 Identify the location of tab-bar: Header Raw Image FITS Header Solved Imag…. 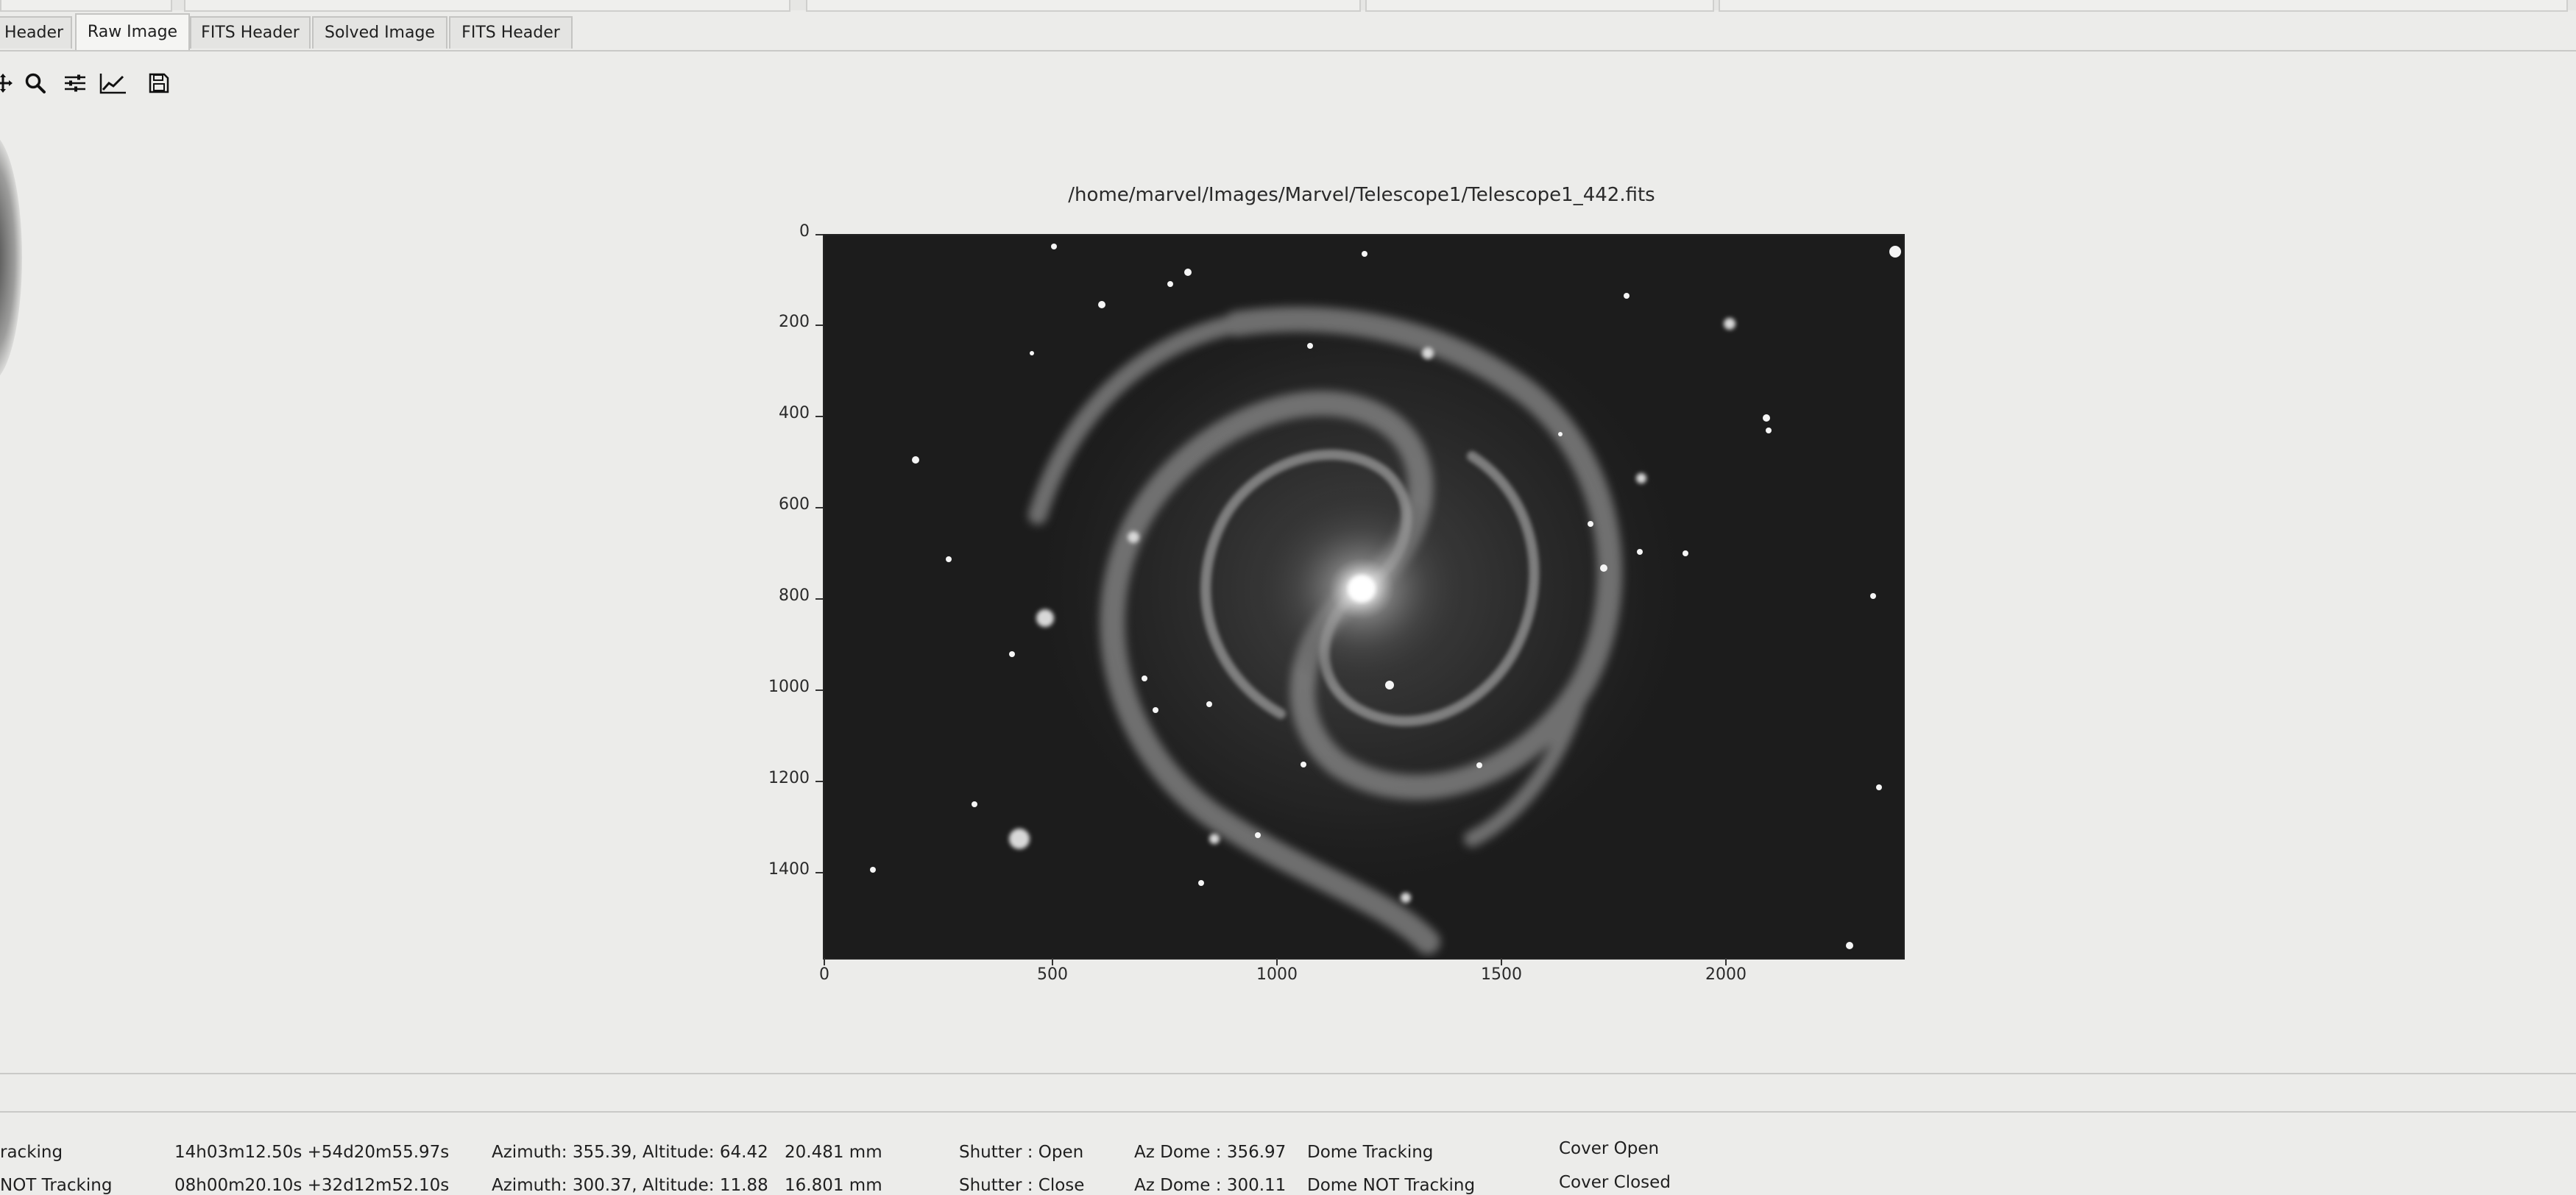
(1288, 32).